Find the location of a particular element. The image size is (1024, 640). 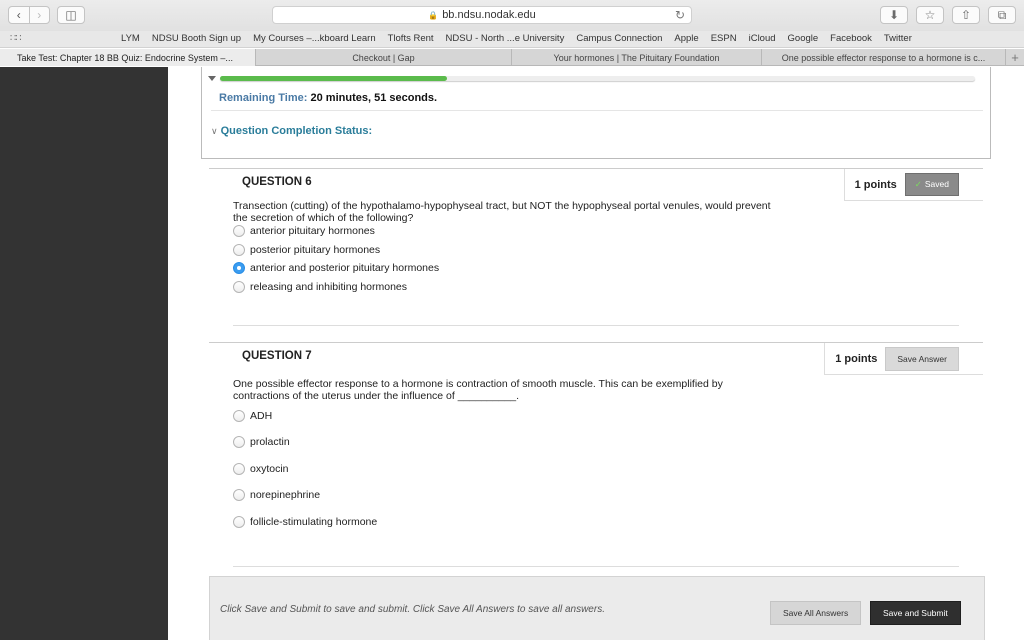

new-tab-icon: + is located at coordinates (1015, 57).